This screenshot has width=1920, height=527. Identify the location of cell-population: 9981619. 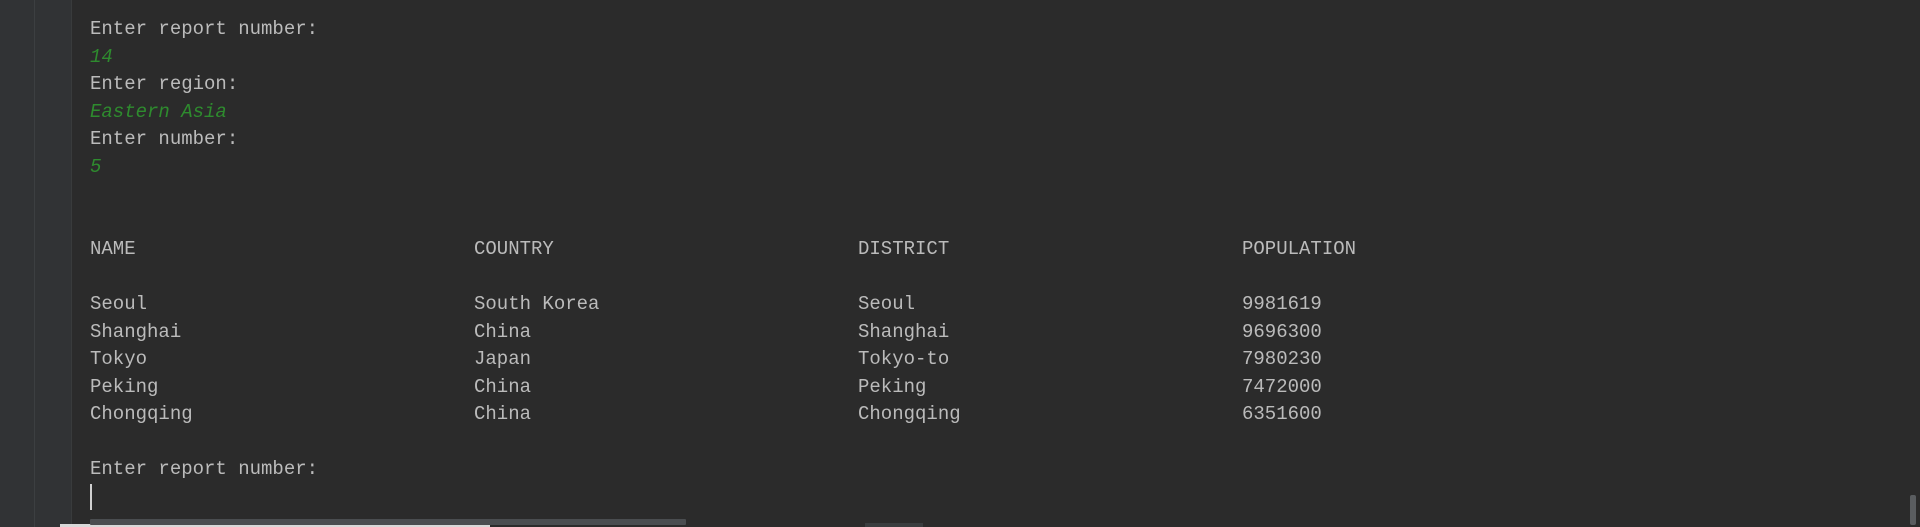
(1282, 304).